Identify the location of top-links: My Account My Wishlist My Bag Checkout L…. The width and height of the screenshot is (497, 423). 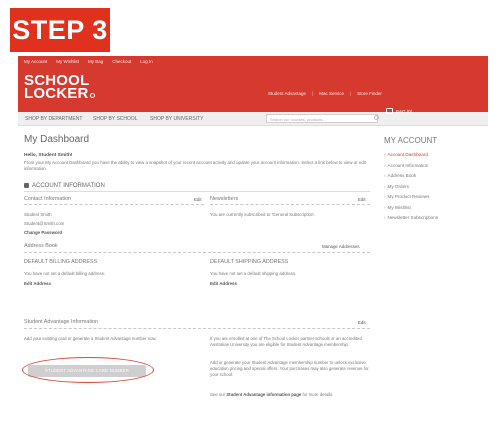
(88, 61).